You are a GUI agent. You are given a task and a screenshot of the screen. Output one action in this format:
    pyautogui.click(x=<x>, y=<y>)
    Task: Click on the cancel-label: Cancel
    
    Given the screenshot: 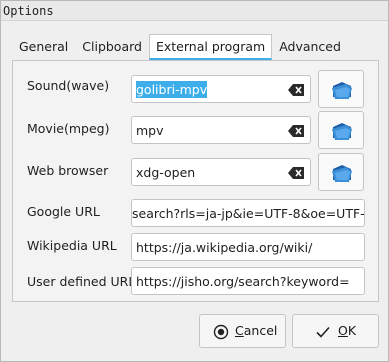 What is the action you would take?
    pyautogui.click(x=256, y=331)
    